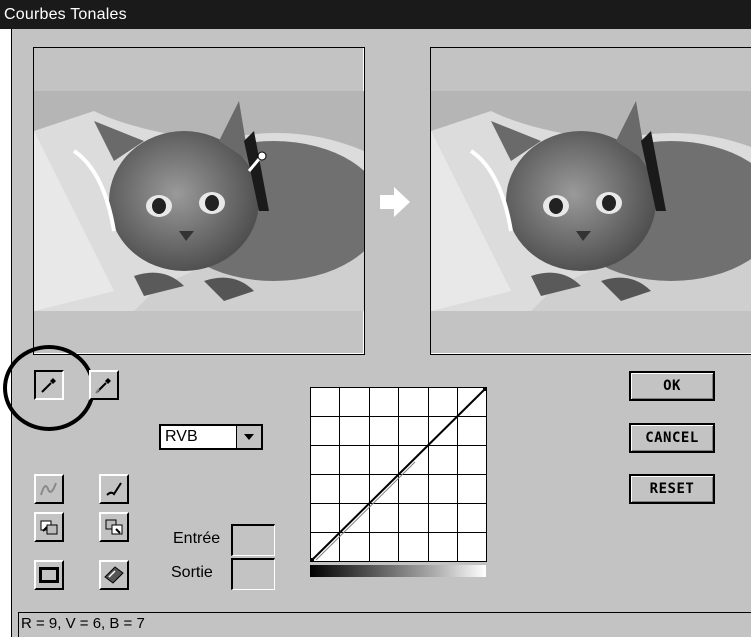 The width and height of the screenshot is (751, 637). I want to click on eyedropper-secondary-button, so click(104, 385).